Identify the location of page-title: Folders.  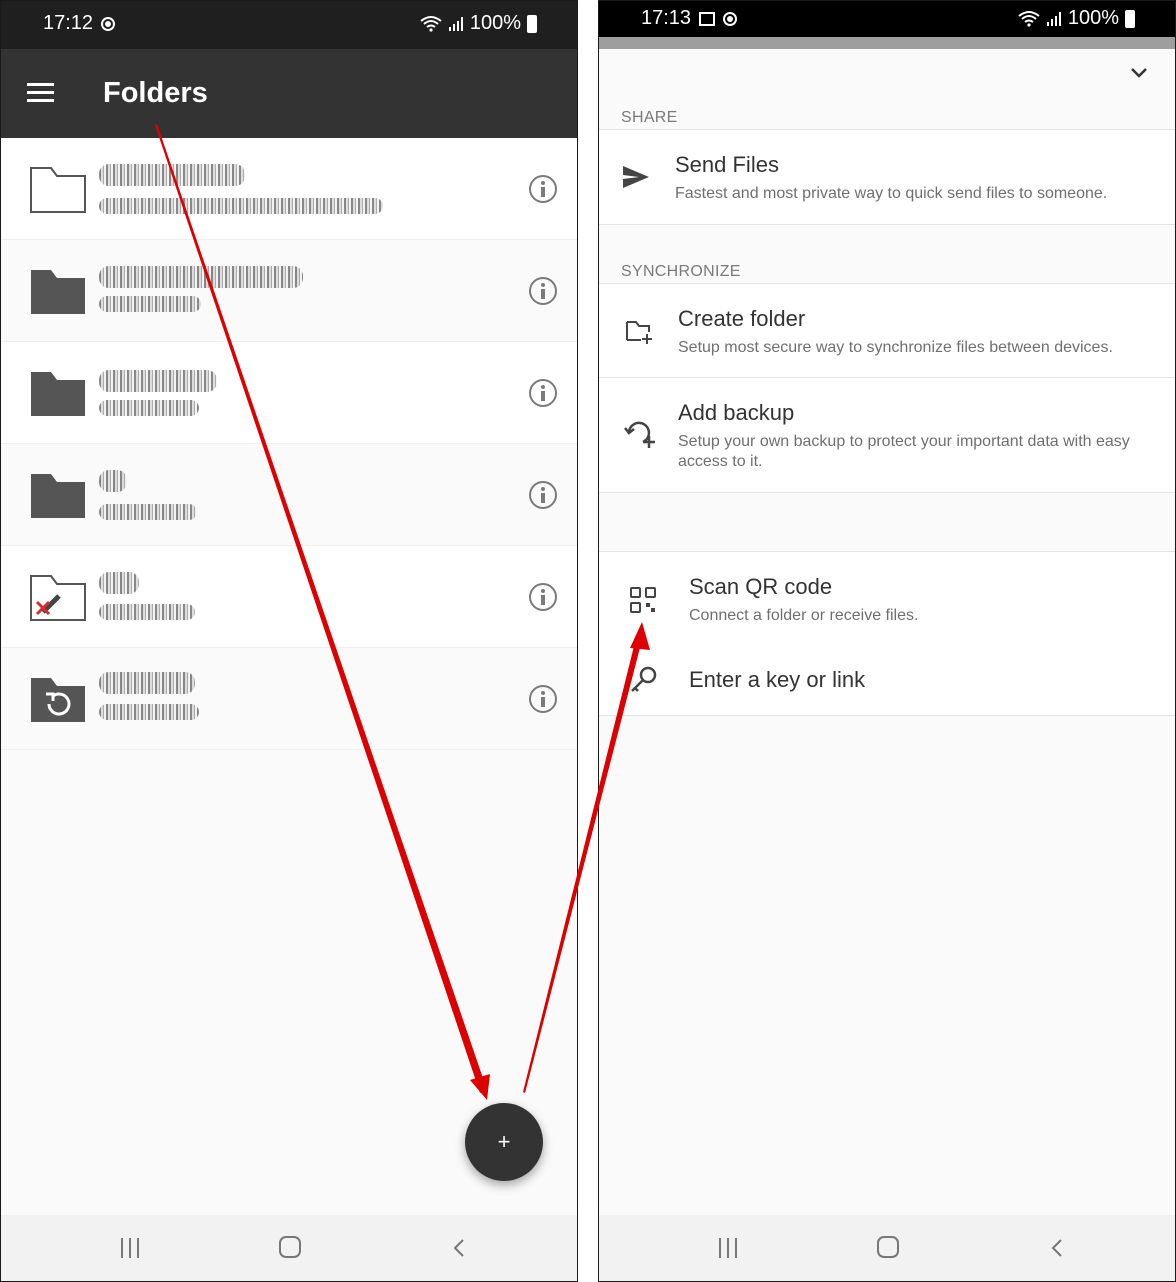
(155, 93).